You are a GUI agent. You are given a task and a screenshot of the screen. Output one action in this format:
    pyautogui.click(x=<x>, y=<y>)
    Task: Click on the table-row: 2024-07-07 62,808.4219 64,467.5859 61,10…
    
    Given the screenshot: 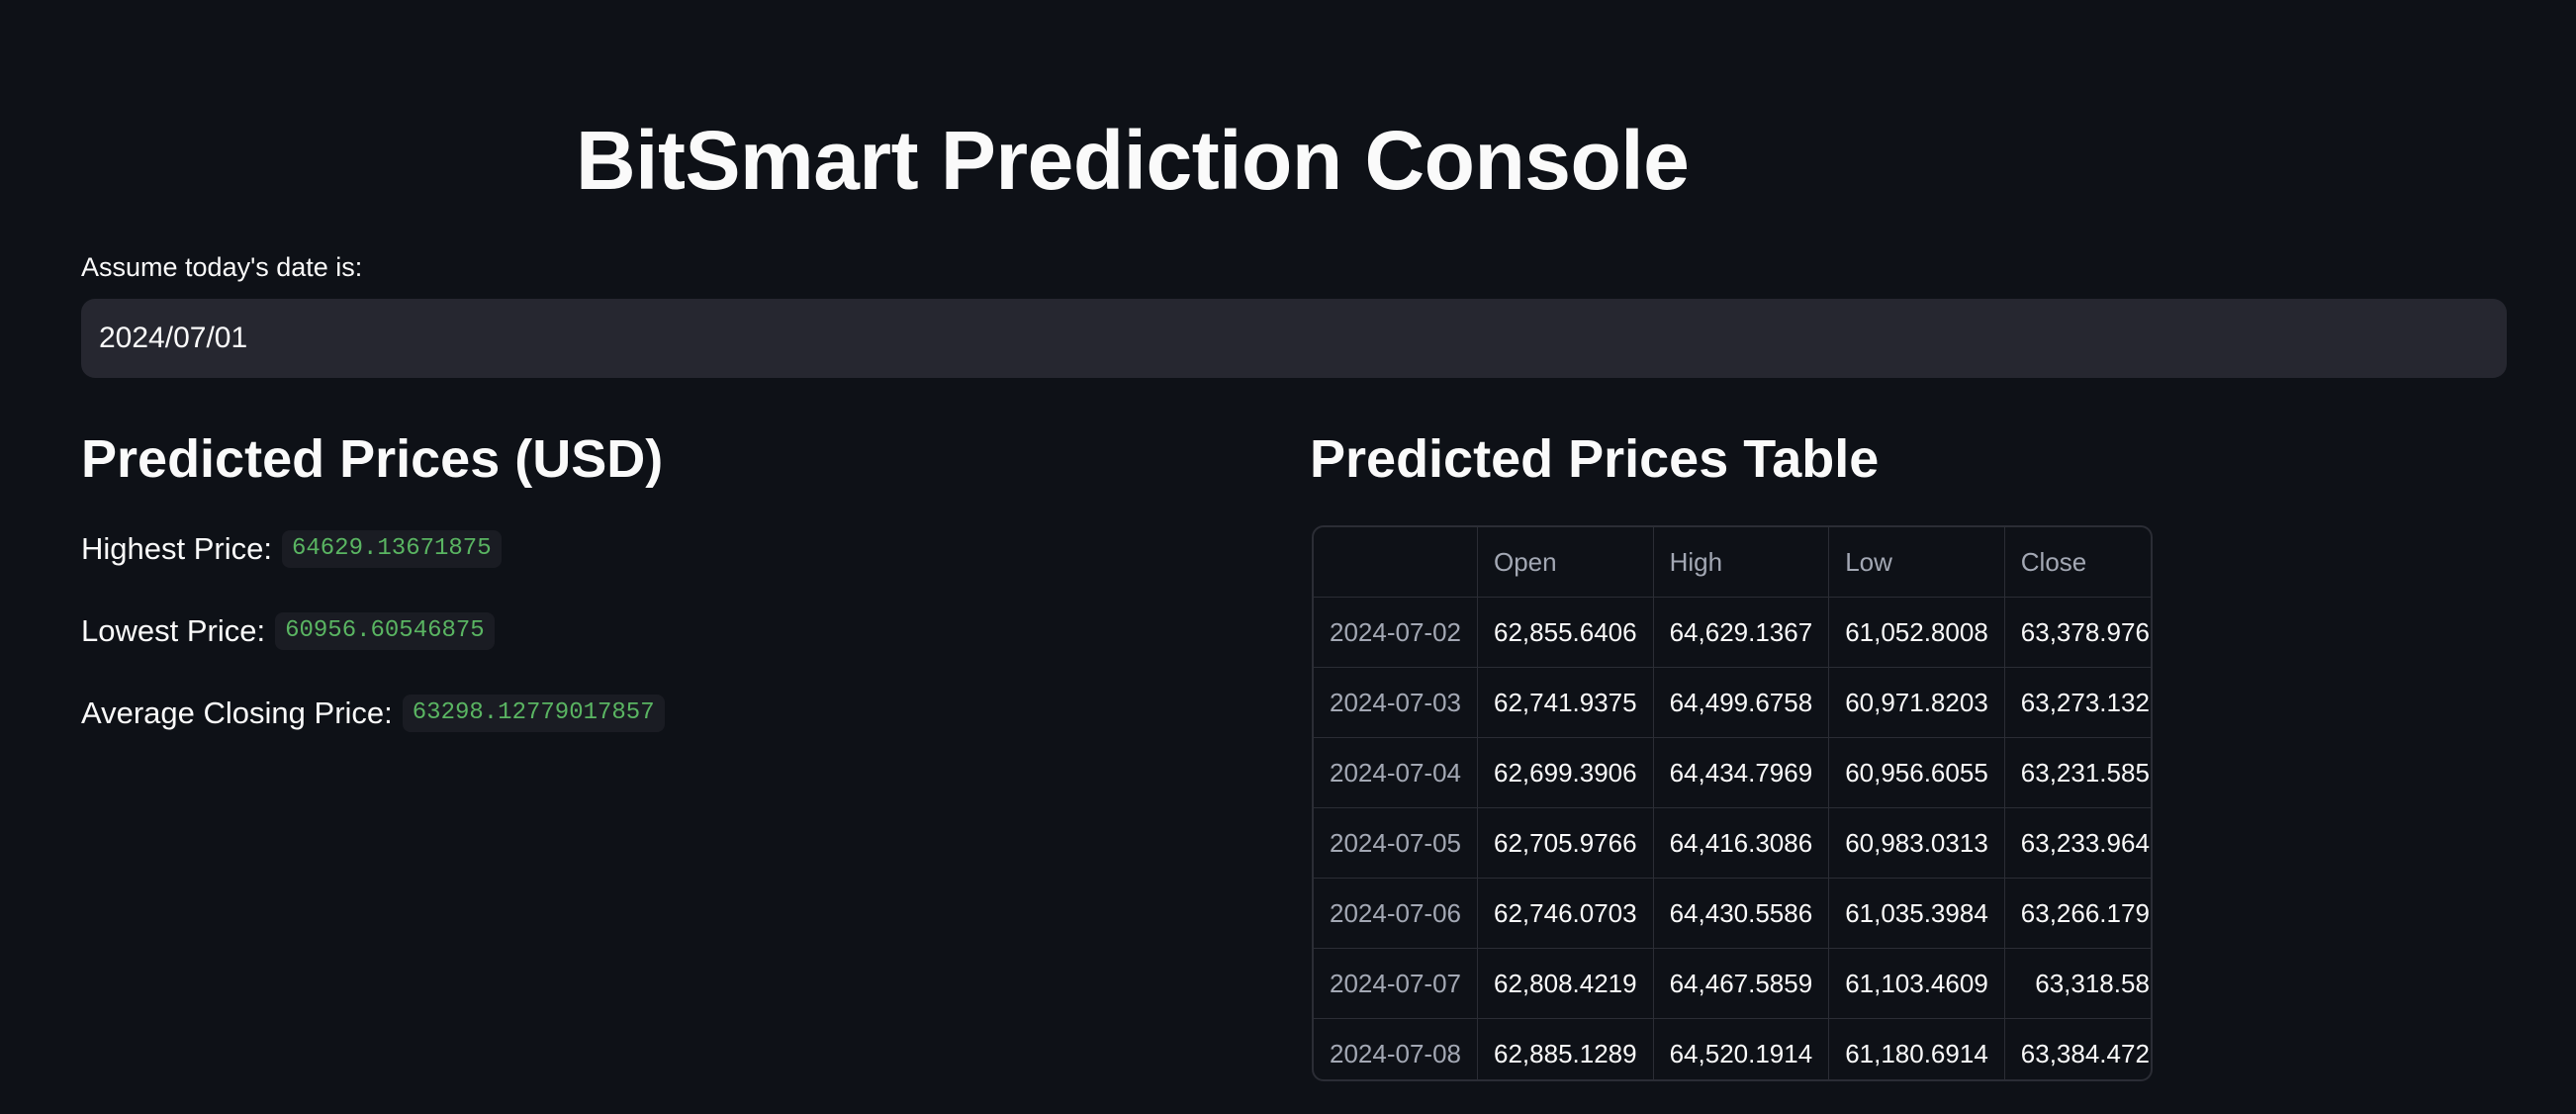 What is the action you would take?
    pyautogui.click(x=1732, y=983)
    